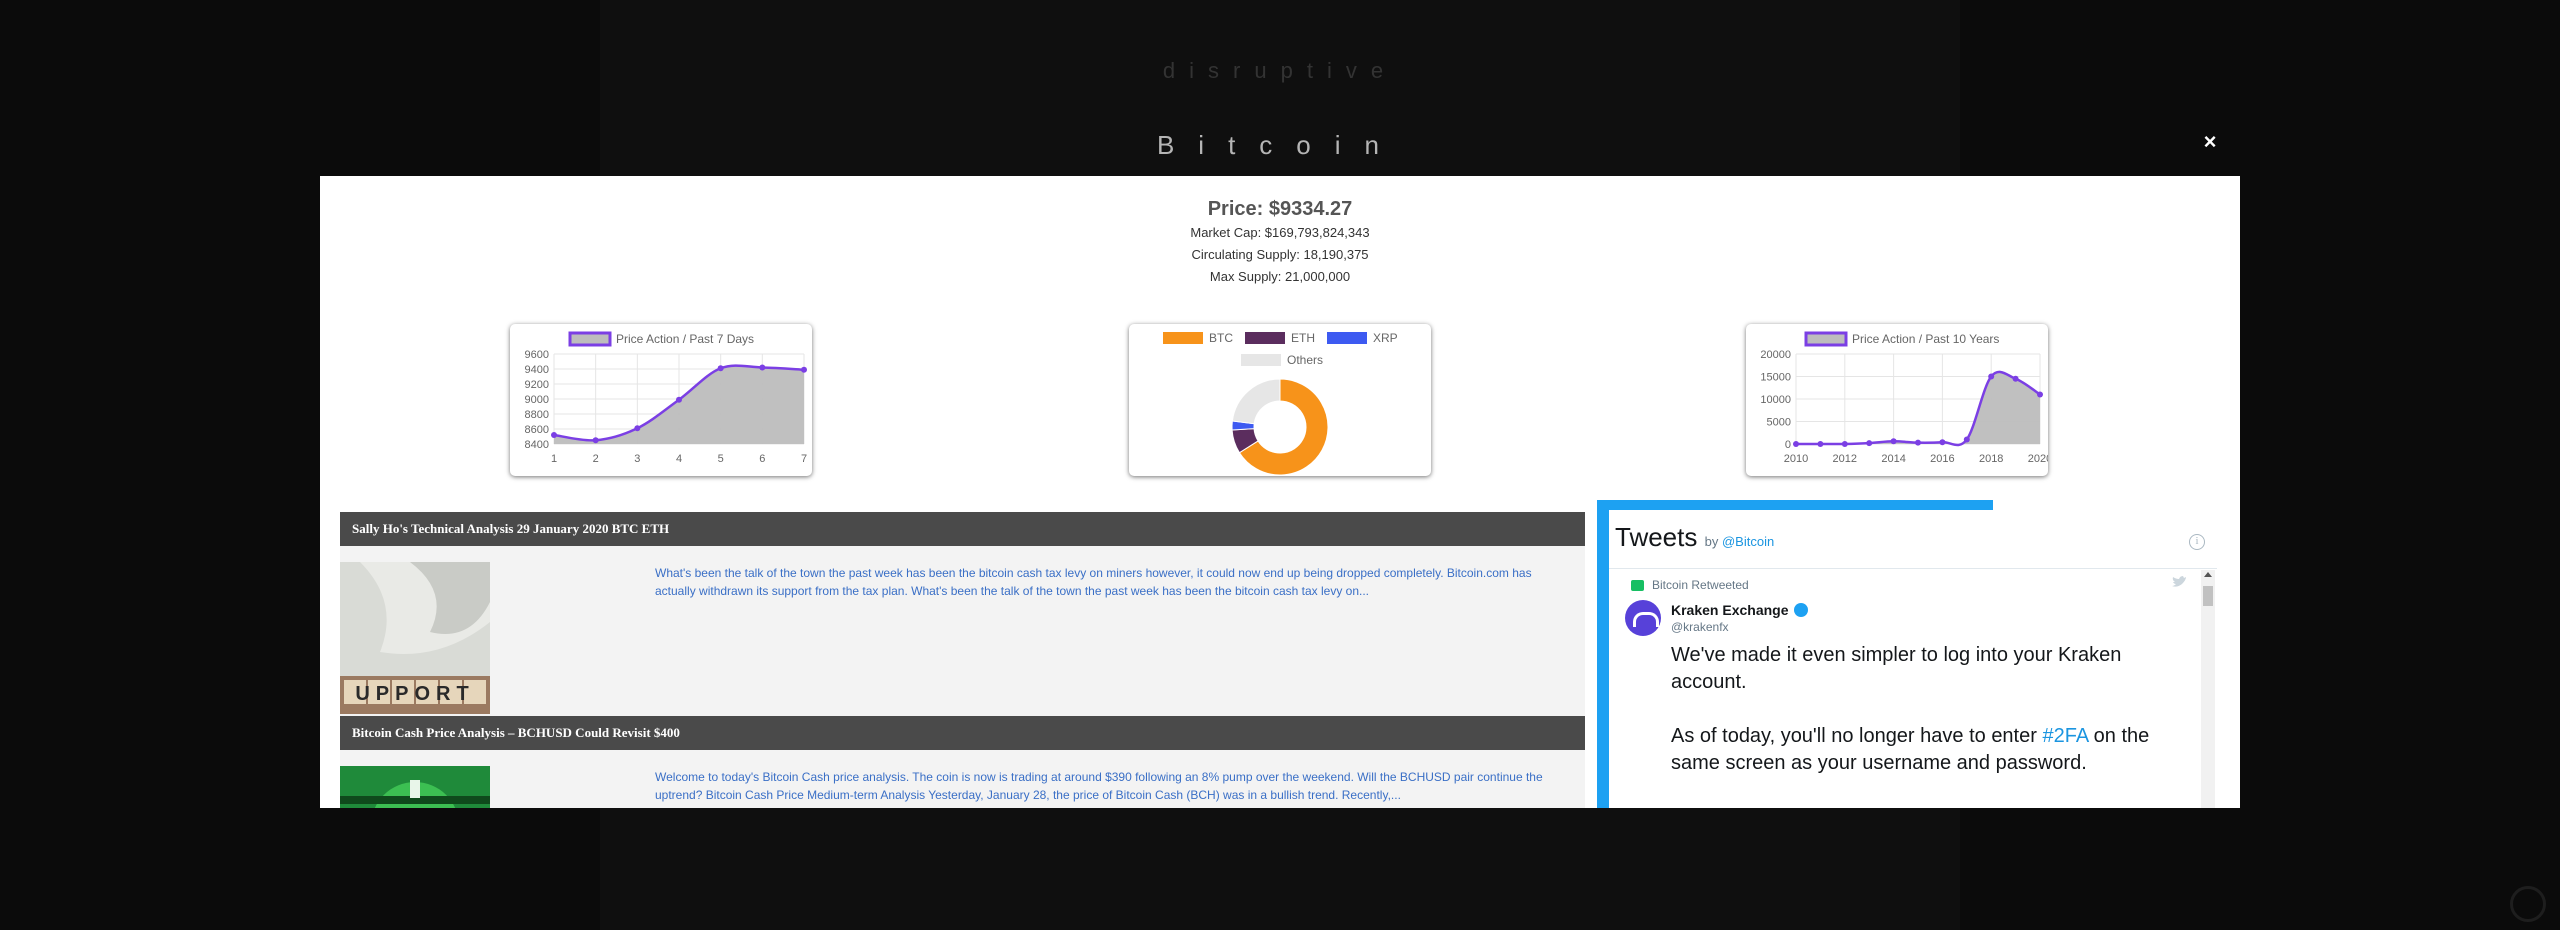  What do you see at coordinates (637, 459) in the screenshot?
I see `x-tick-label: 3` at bounding box center [637, 459].